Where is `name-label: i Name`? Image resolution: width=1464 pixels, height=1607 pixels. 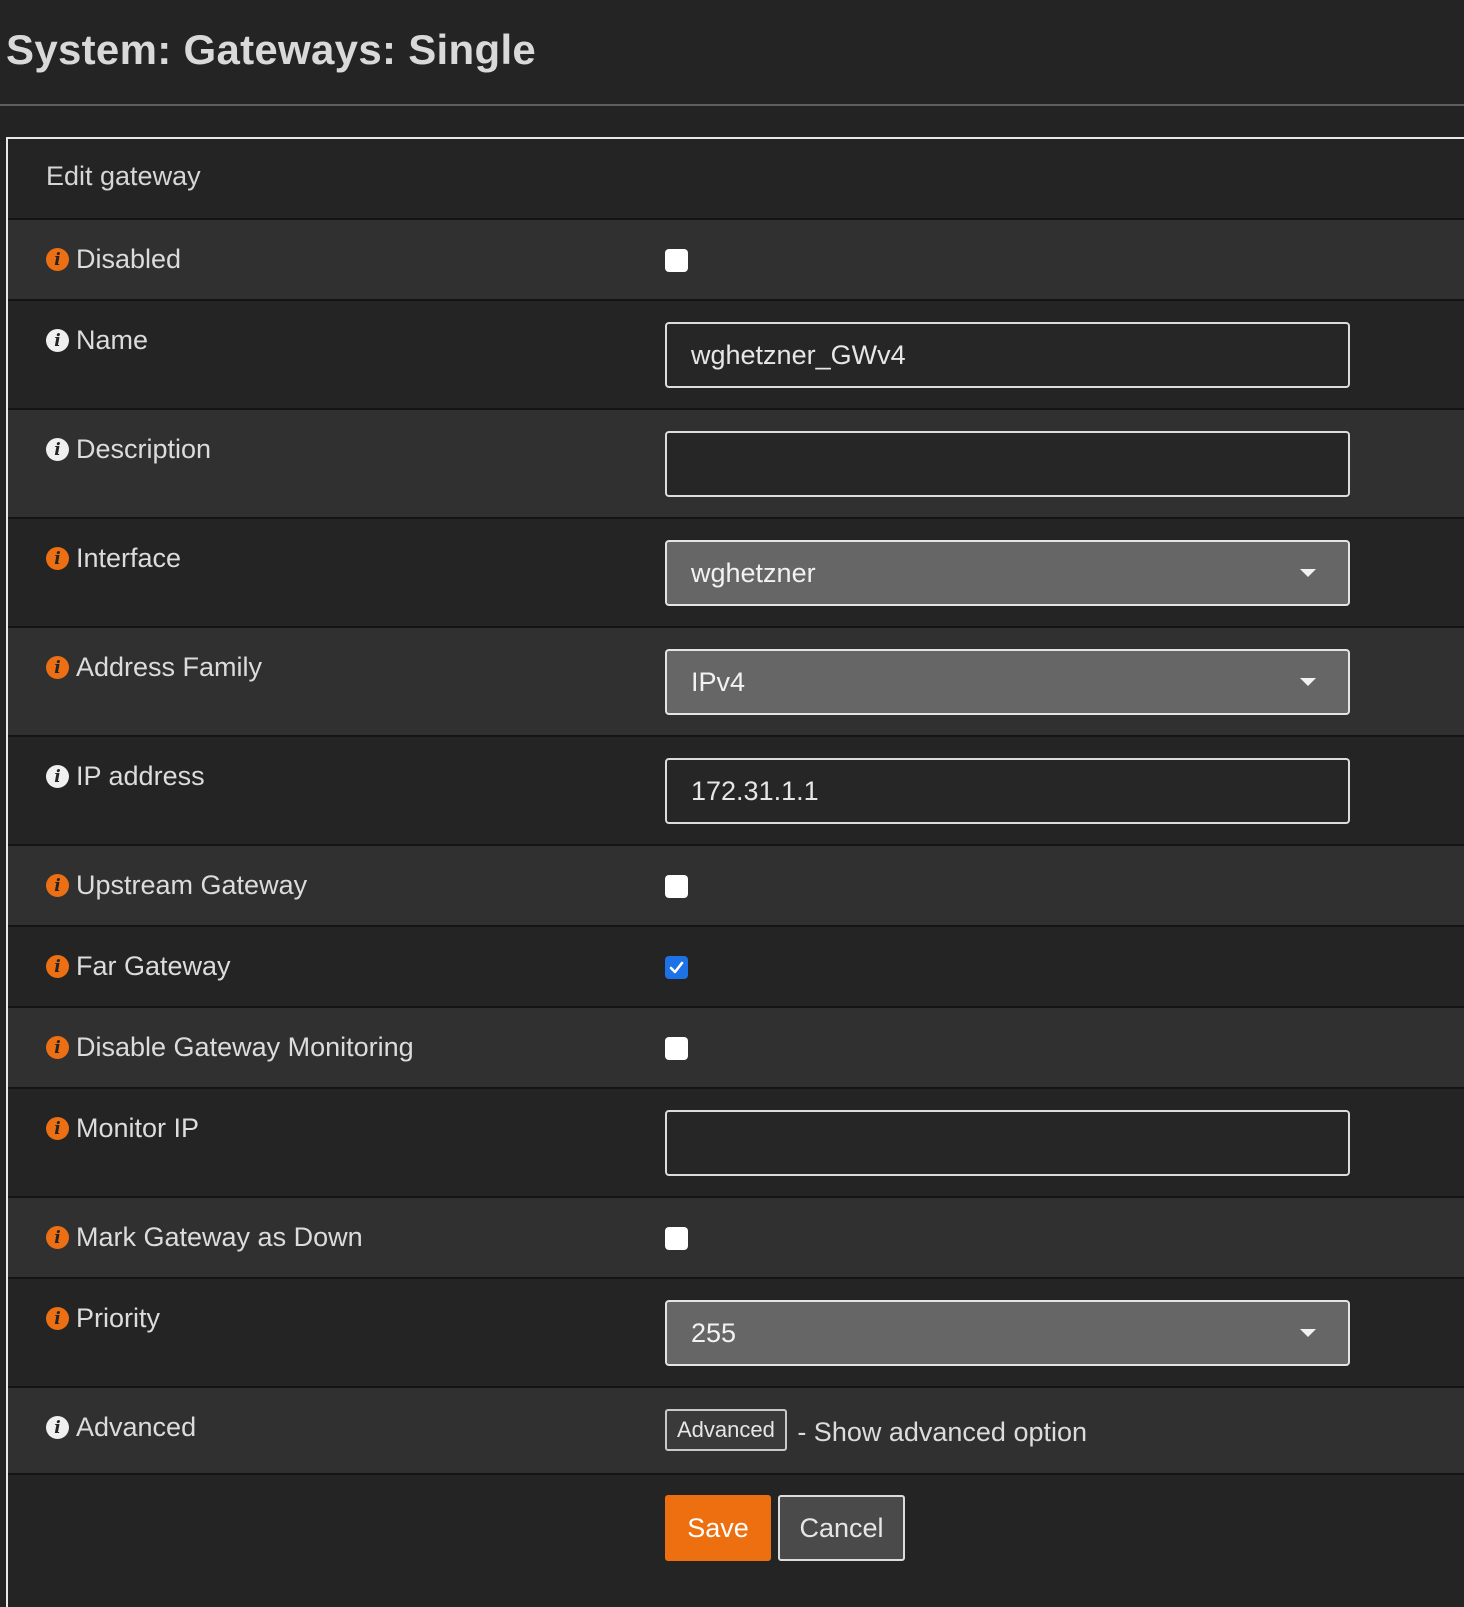
name-label: i Name is located at coordinates (97, 340).